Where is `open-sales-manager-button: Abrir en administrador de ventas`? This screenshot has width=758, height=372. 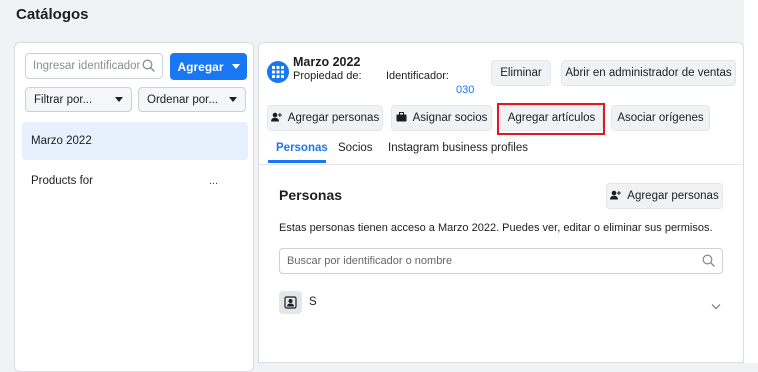
open-sales-manager-button: Abrir en administrador de ventas is located at coordinates (648, 73).